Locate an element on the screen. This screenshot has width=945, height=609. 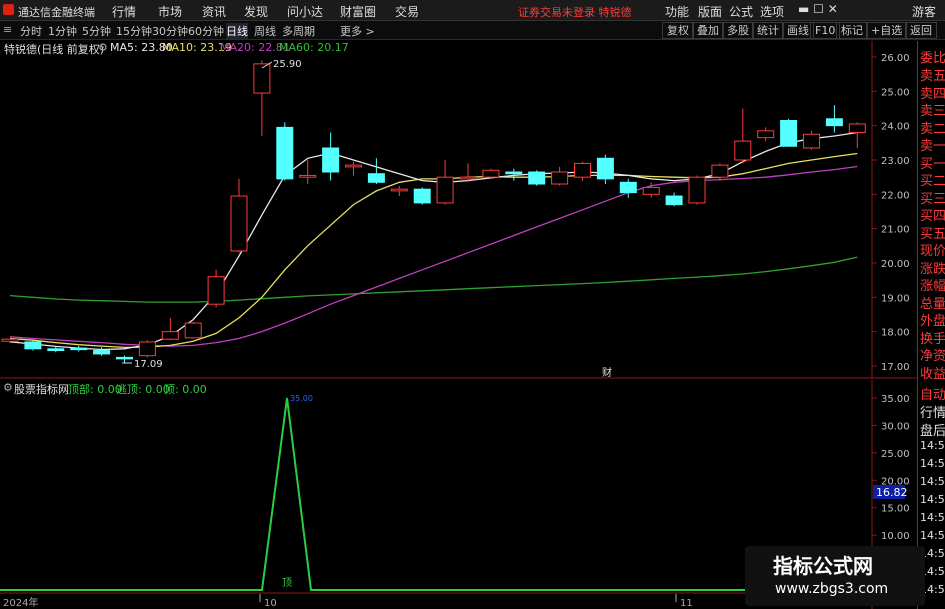
login-warning: 证券交易未登录 特锐德 is located at coordinates (575, 12).